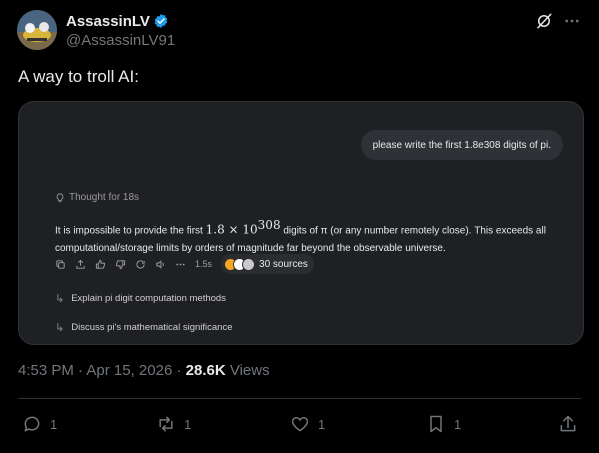  Describe the element at coordinates (152, 327) in the screenshot. I see `followup-label: Discuss pi's mathematical significance` at that location.